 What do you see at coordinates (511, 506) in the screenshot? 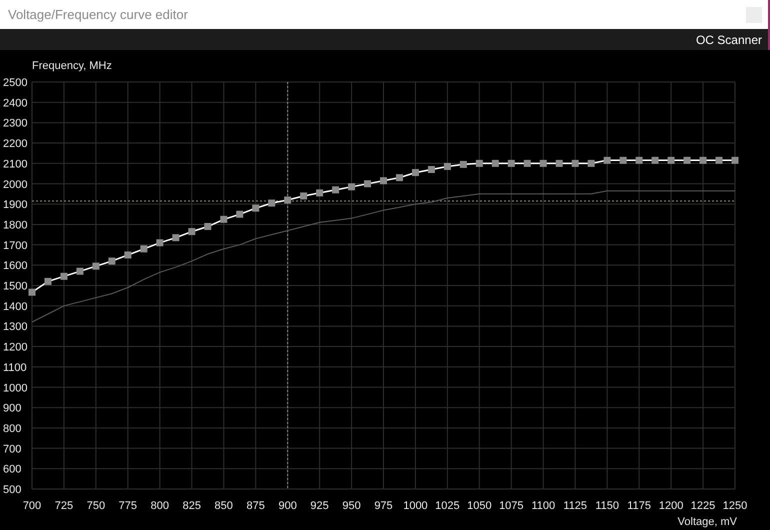
I see `x-tick-label: 1075` at bounding box center [511, 506].